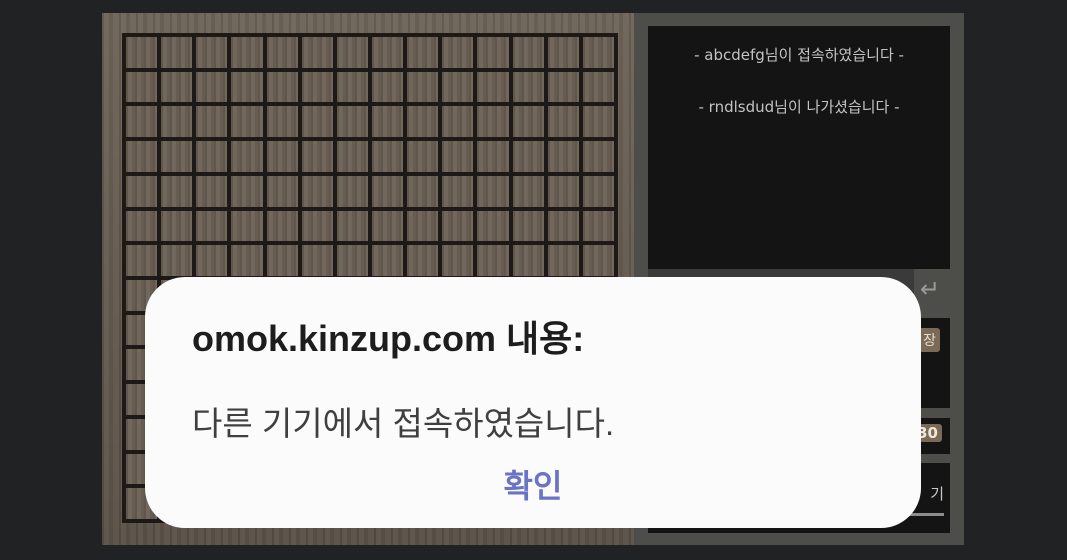 This screenshot has height=560, width=1067. What do you see at coordinates (388, 338) in the screenshot?
I see `dialog-title: omok.kinzup.com 내용:` at bounding box center [388, 338].